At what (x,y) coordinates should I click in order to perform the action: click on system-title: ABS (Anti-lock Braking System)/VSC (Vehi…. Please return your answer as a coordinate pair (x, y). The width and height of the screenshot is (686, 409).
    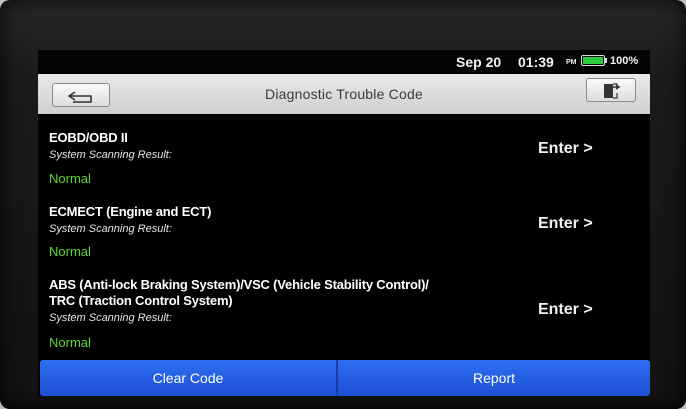
    Looking at the image, I should click on (239, 284).